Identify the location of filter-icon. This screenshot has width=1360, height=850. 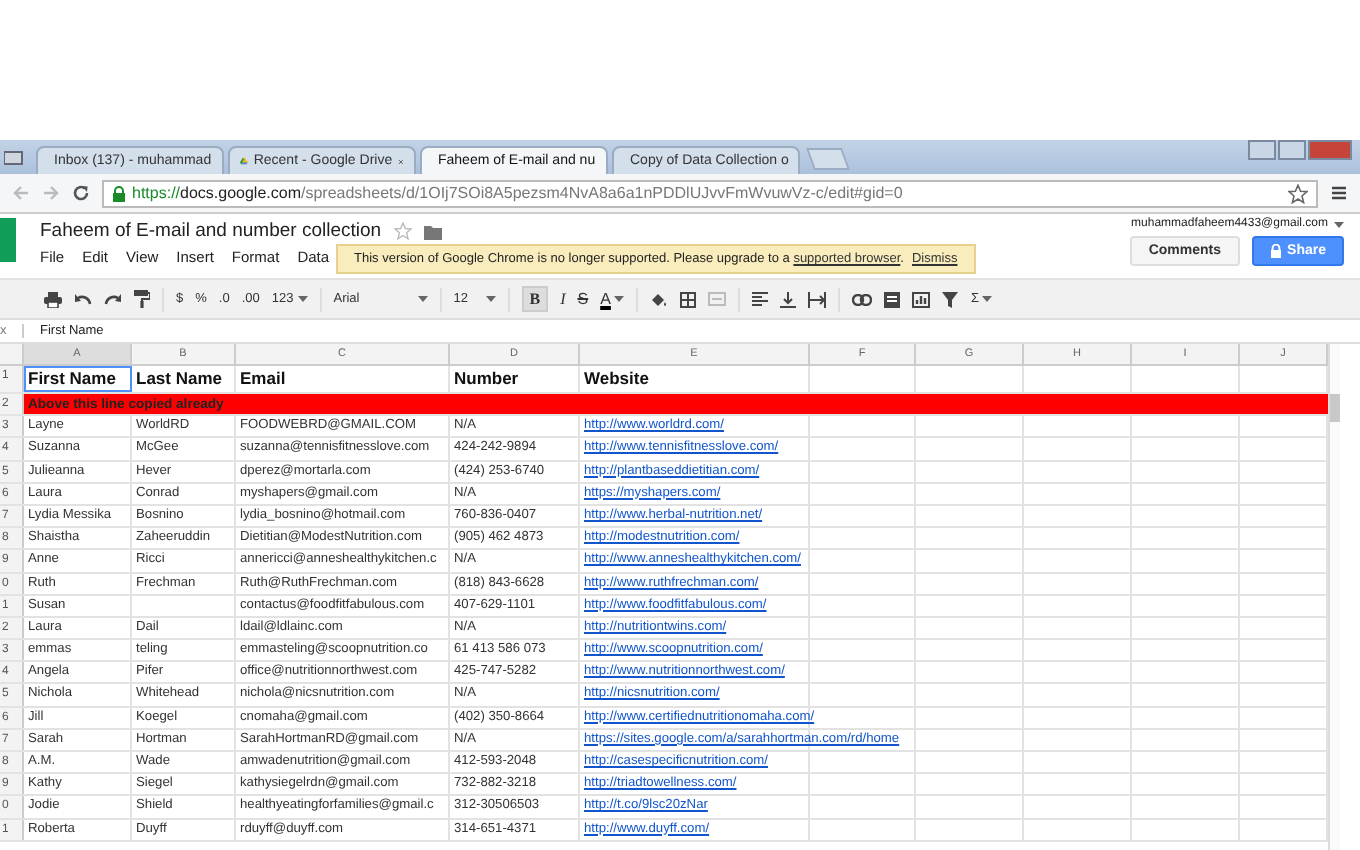
(950, 299).